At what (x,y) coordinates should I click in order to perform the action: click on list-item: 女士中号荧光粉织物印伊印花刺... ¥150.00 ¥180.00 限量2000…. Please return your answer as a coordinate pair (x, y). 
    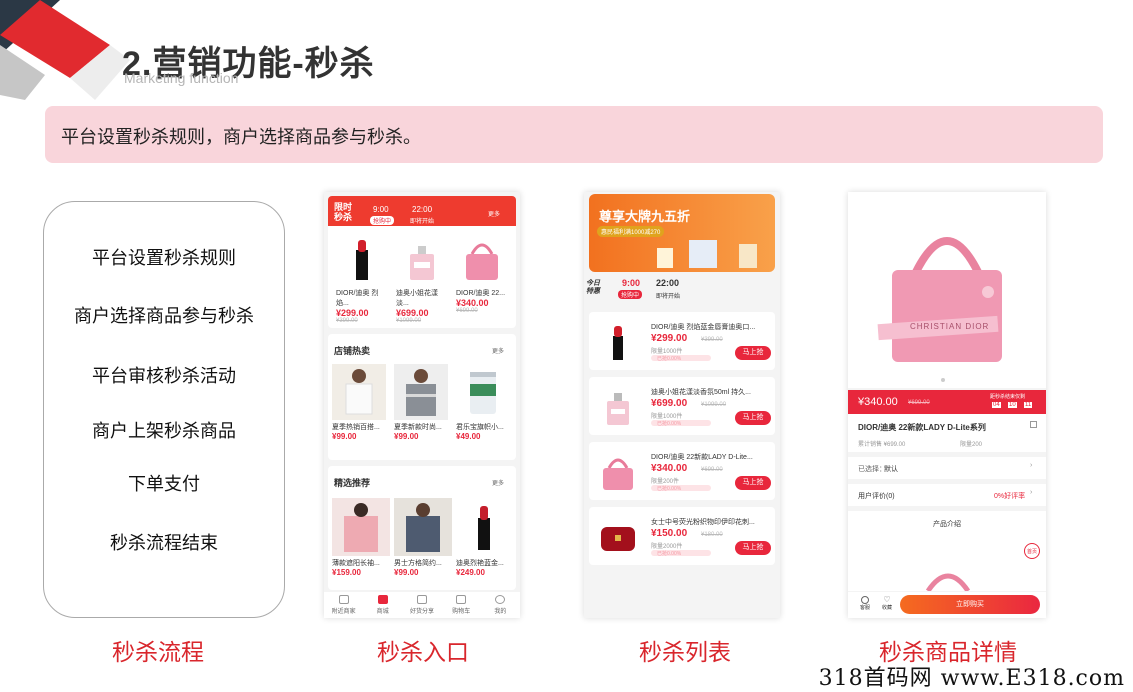
    Looking at the image, I should click on (682, 536).